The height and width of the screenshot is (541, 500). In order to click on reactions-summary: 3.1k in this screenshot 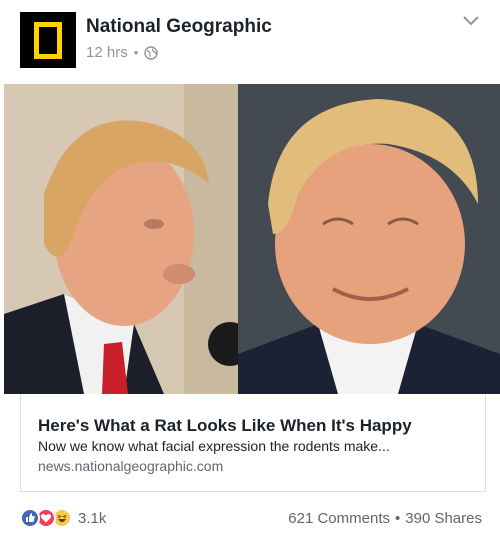, I will do `click(63, 518)`.